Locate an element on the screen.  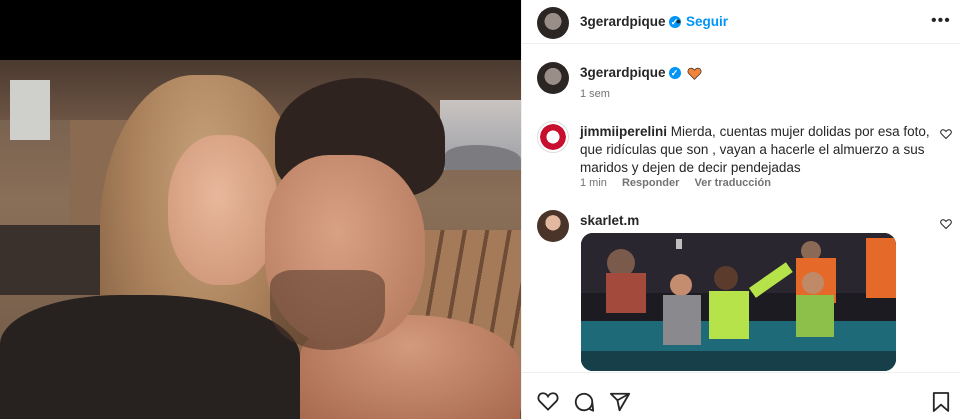
caption-meta: 1 sem is located at coordinates (601, 94).